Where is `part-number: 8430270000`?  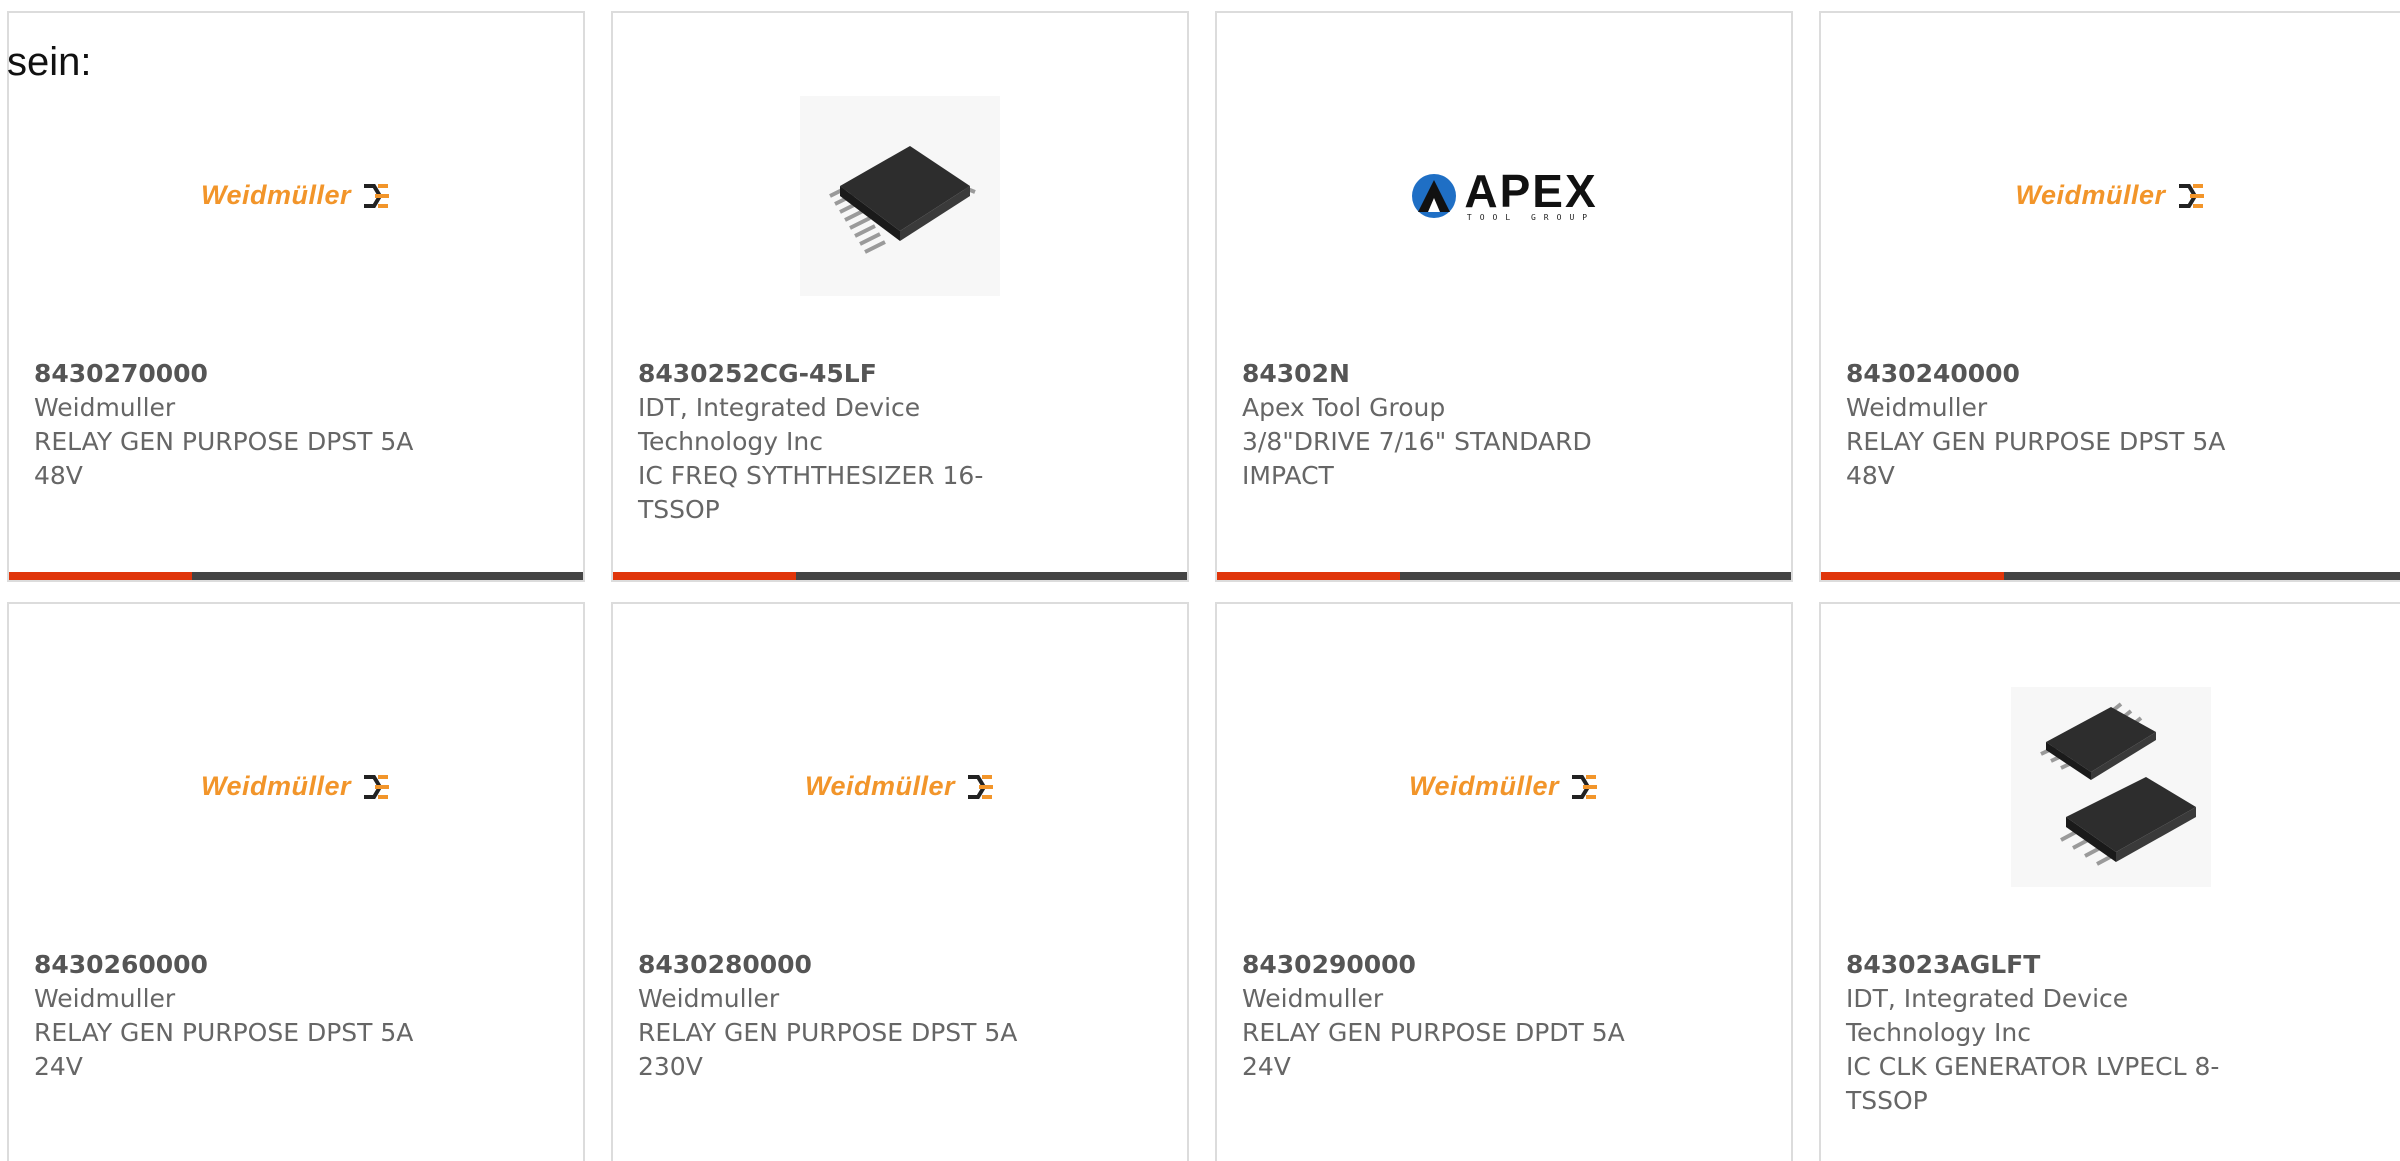 part-number: 8430270000 is located at coordinates (274, 374).